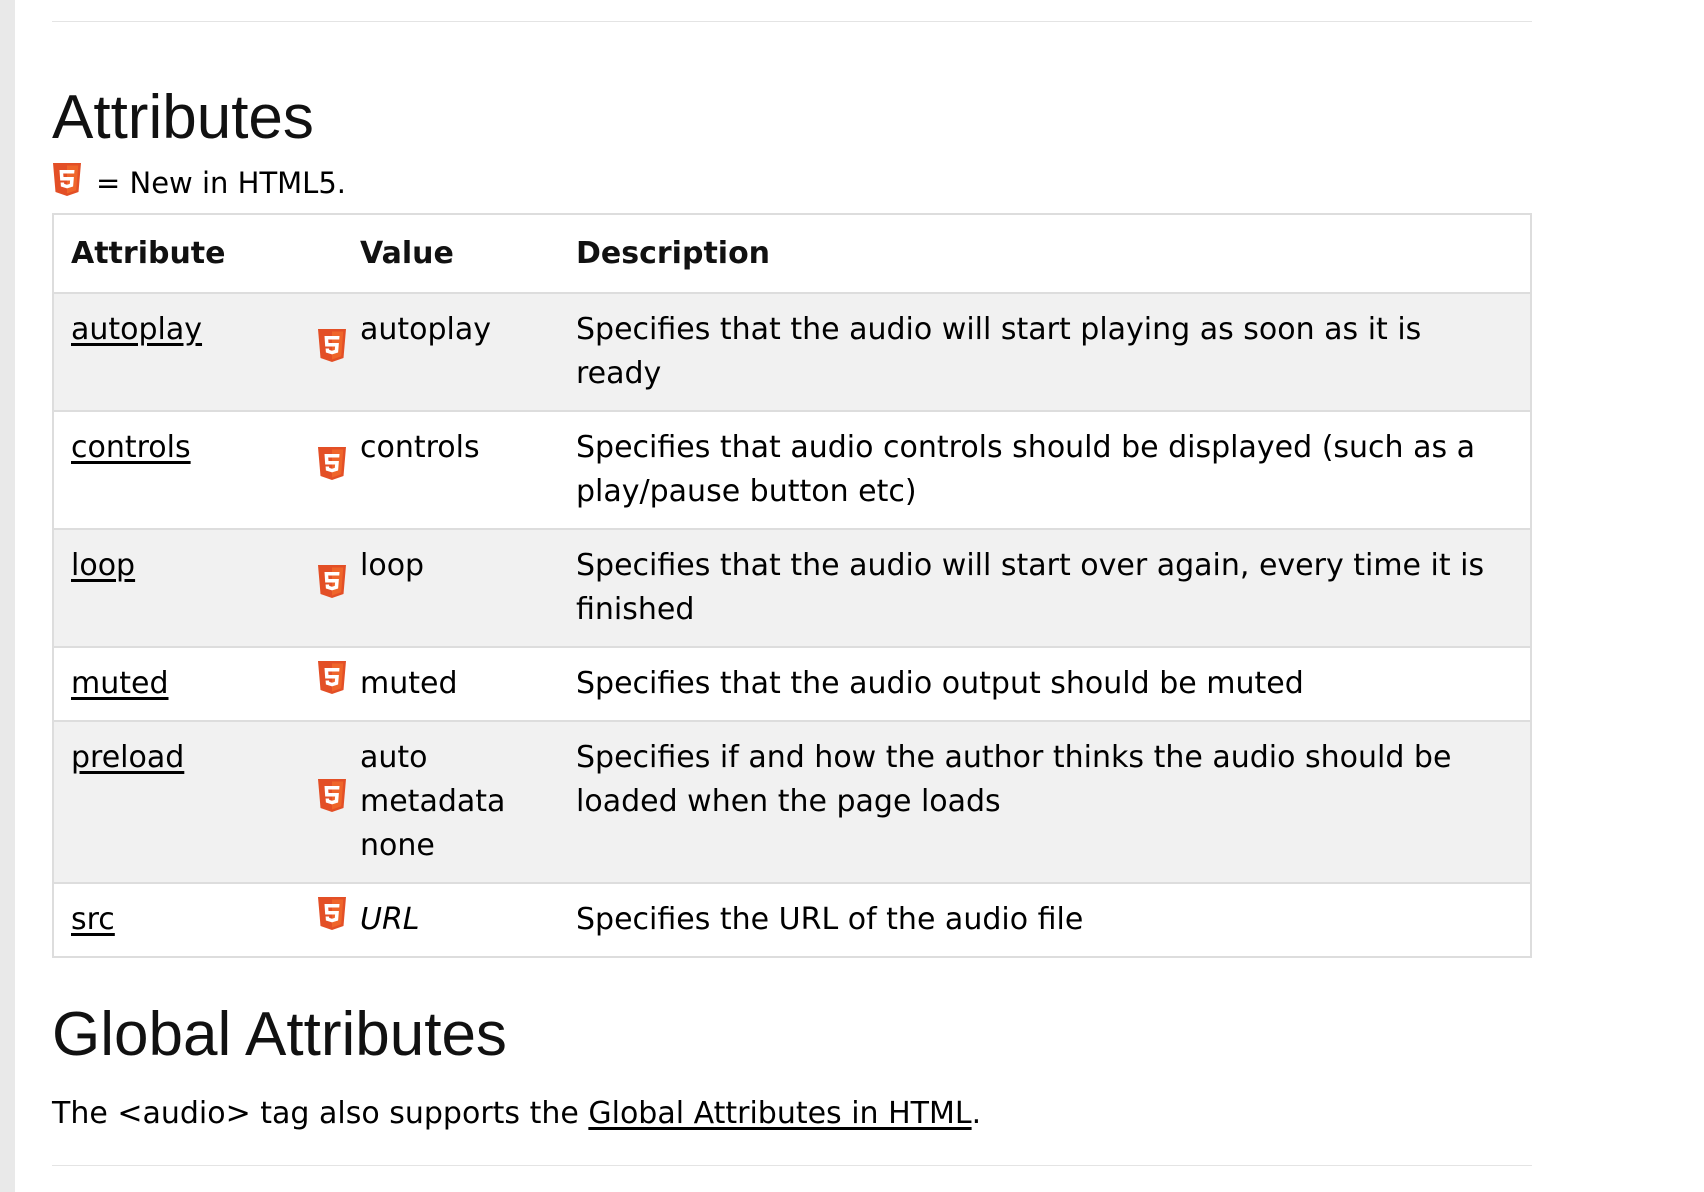 This screenshot has height=1192, width=1704. What do you see at coordinates (420, 447) in the screenshot?
I see `value-cell: controls` at bounding box center [420, 447].